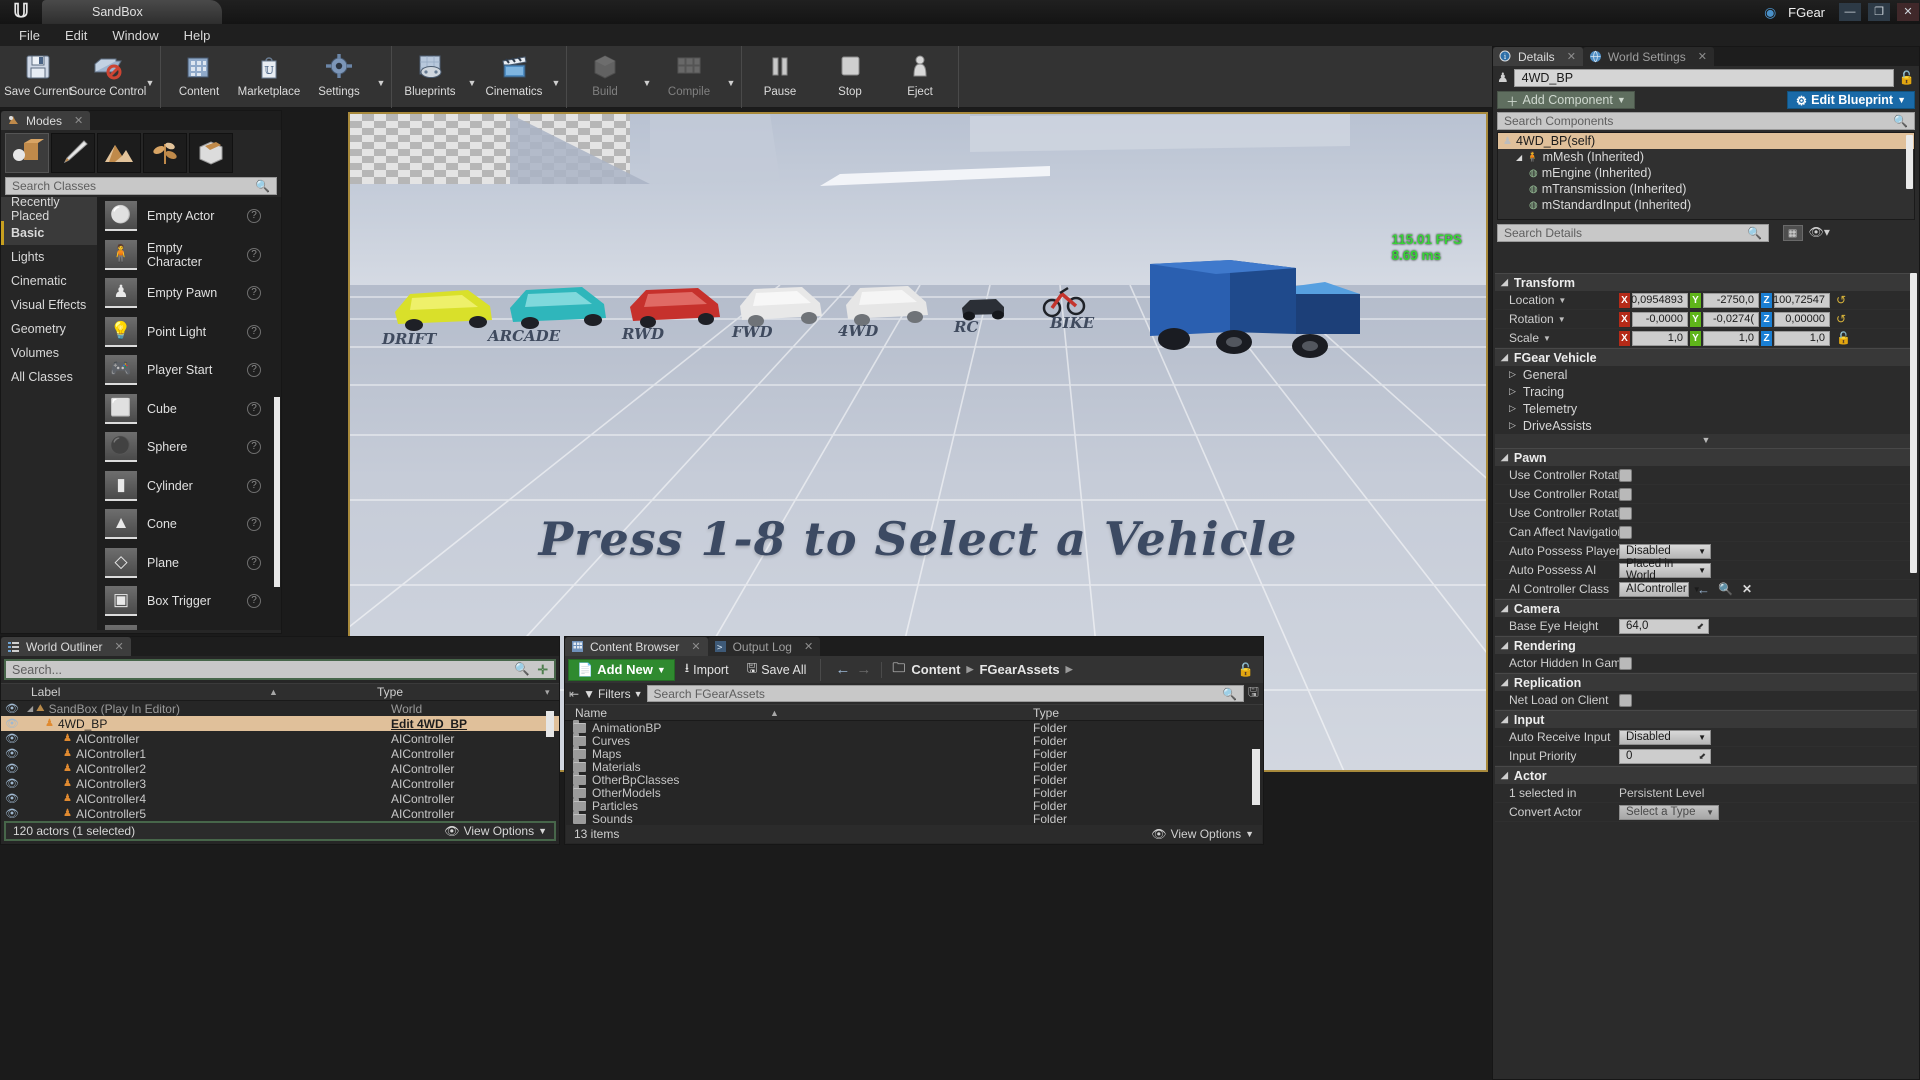  Describe the element at coordinates (280, 798) in the screenshot. I see `table-row: 👁 ♟ AIController4 AIController` at that location.